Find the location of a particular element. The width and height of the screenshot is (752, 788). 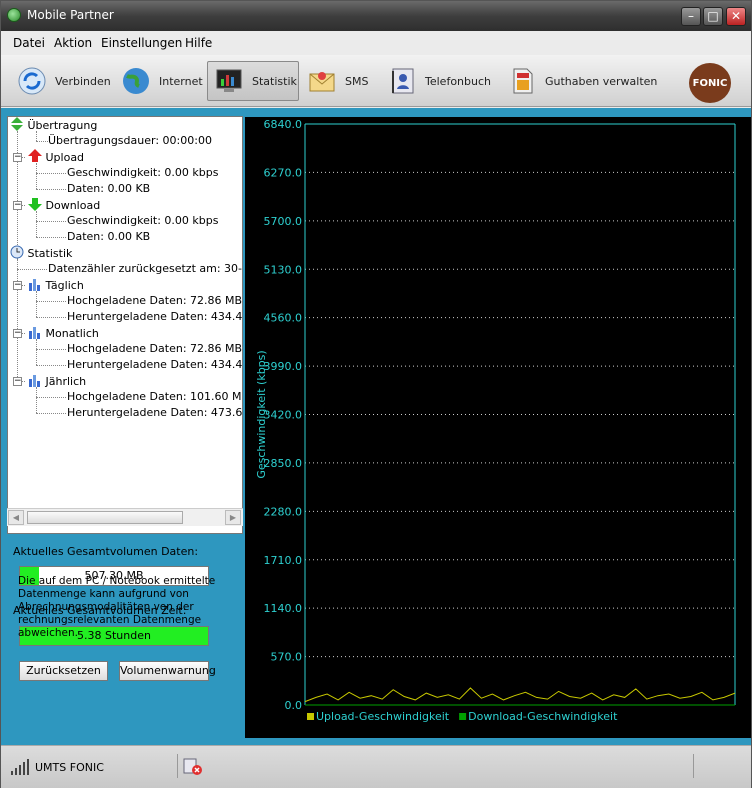

sim-card-icon is located at coordinates (522, 81).